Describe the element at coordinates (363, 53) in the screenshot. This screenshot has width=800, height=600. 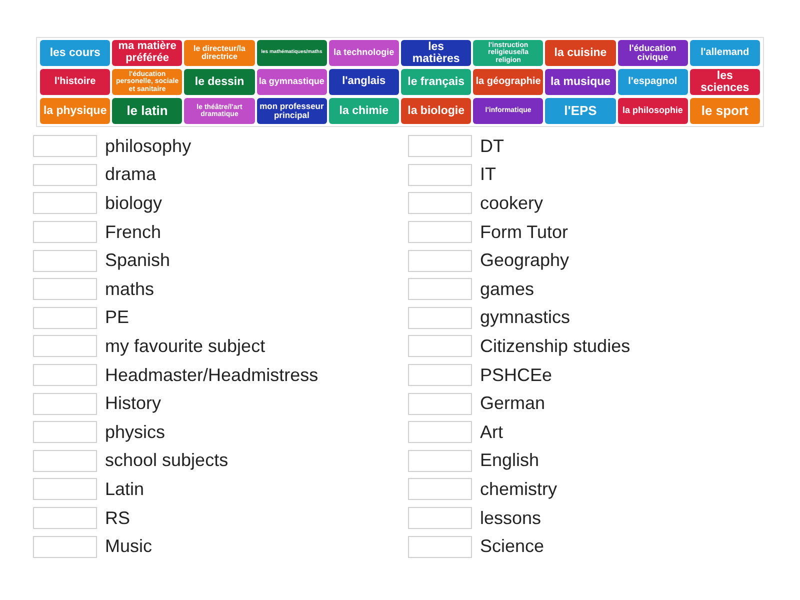
I see `word-tile: la technologie` at that location.